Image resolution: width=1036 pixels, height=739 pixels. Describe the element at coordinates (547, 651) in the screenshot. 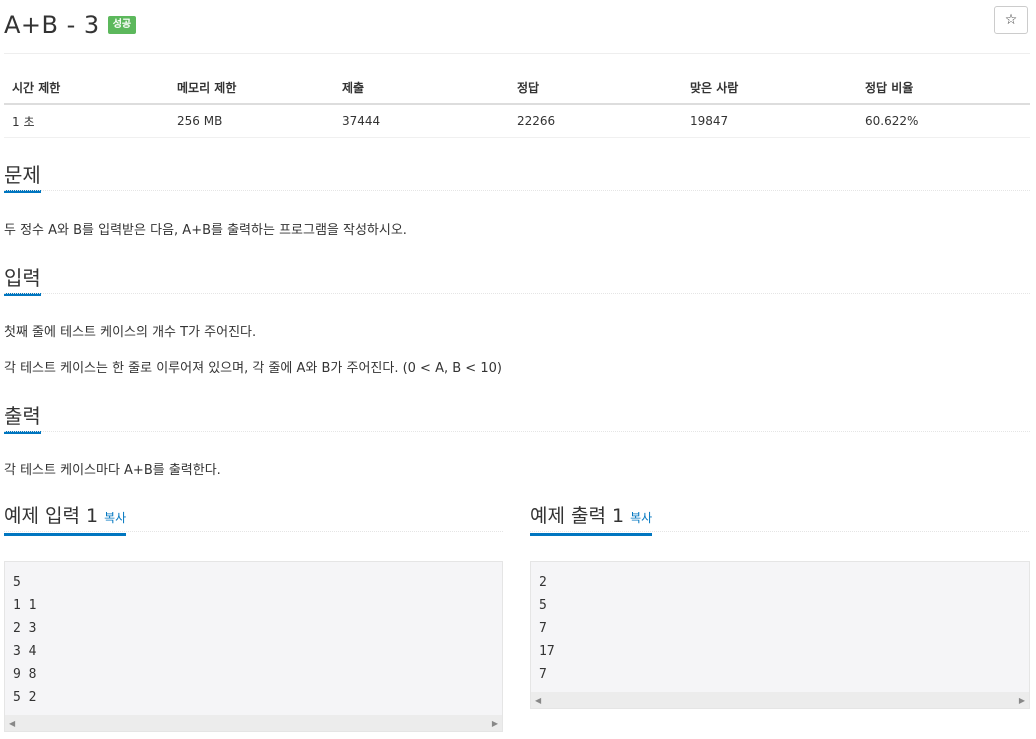

I see `code-line: 17` at that location.